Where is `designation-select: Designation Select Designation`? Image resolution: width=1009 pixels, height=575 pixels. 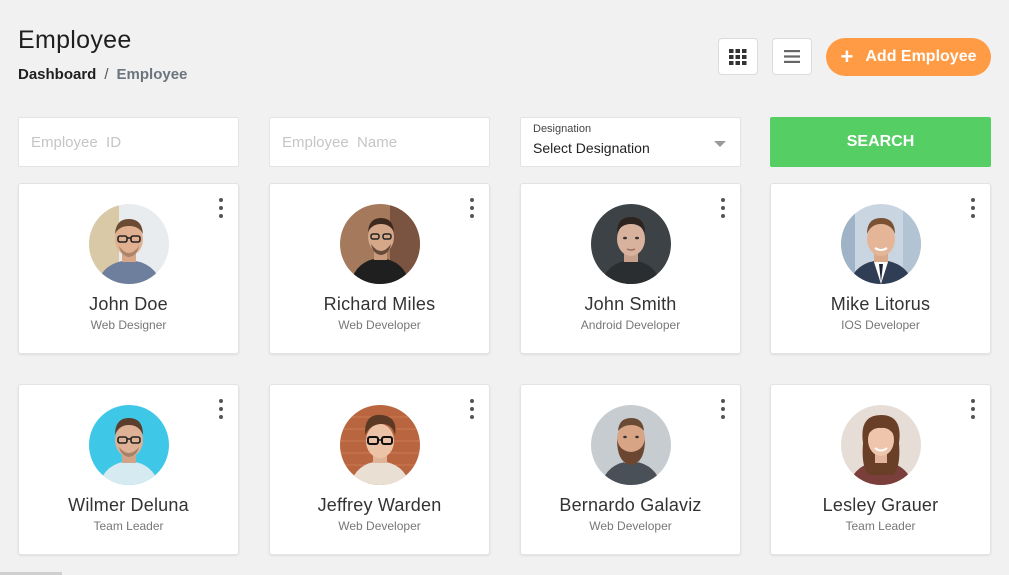
designation-select: Designation Select Designation is located at coordinates (630, 142).